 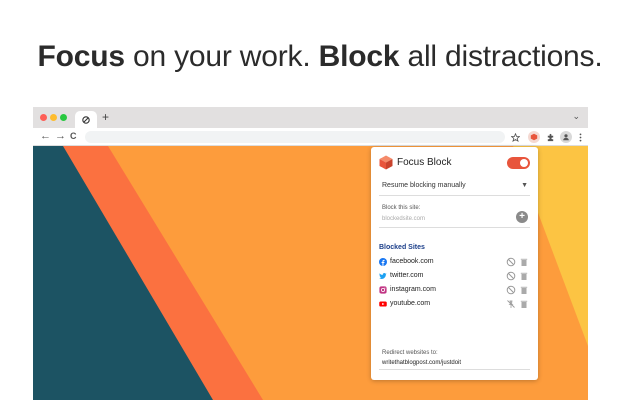 I want to click on block-site-field: Block this site: blockedsite.com +, so click(x=454, y=215).